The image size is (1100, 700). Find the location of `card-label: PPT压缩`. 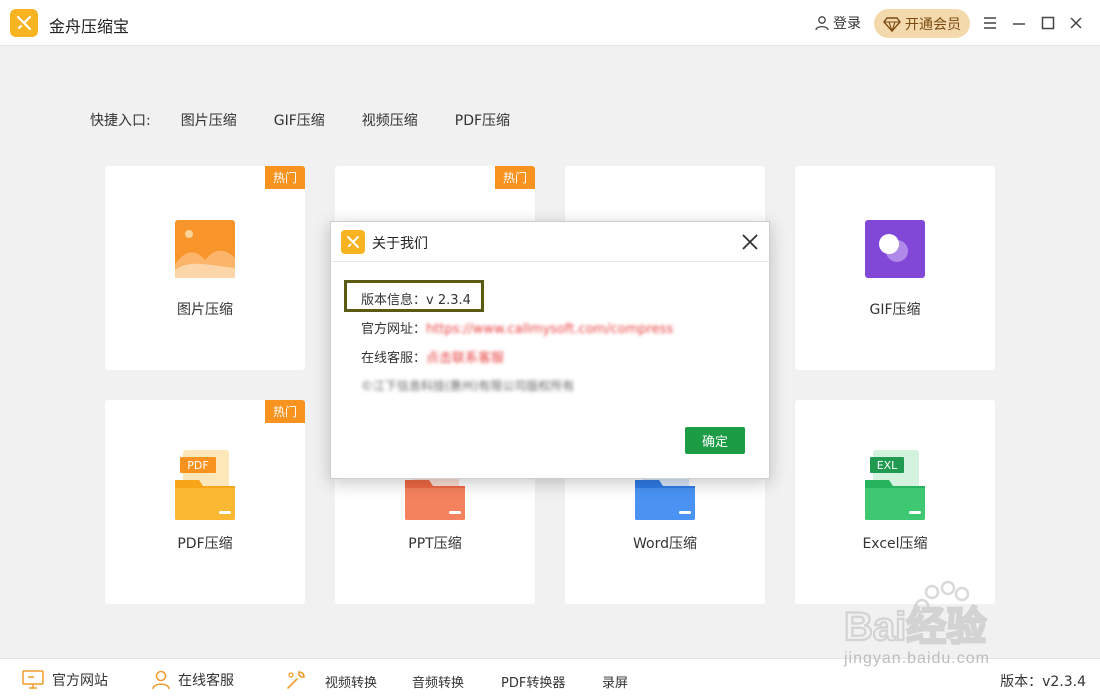

card-label: PPT压缩 is located at coordinates (435, 544).